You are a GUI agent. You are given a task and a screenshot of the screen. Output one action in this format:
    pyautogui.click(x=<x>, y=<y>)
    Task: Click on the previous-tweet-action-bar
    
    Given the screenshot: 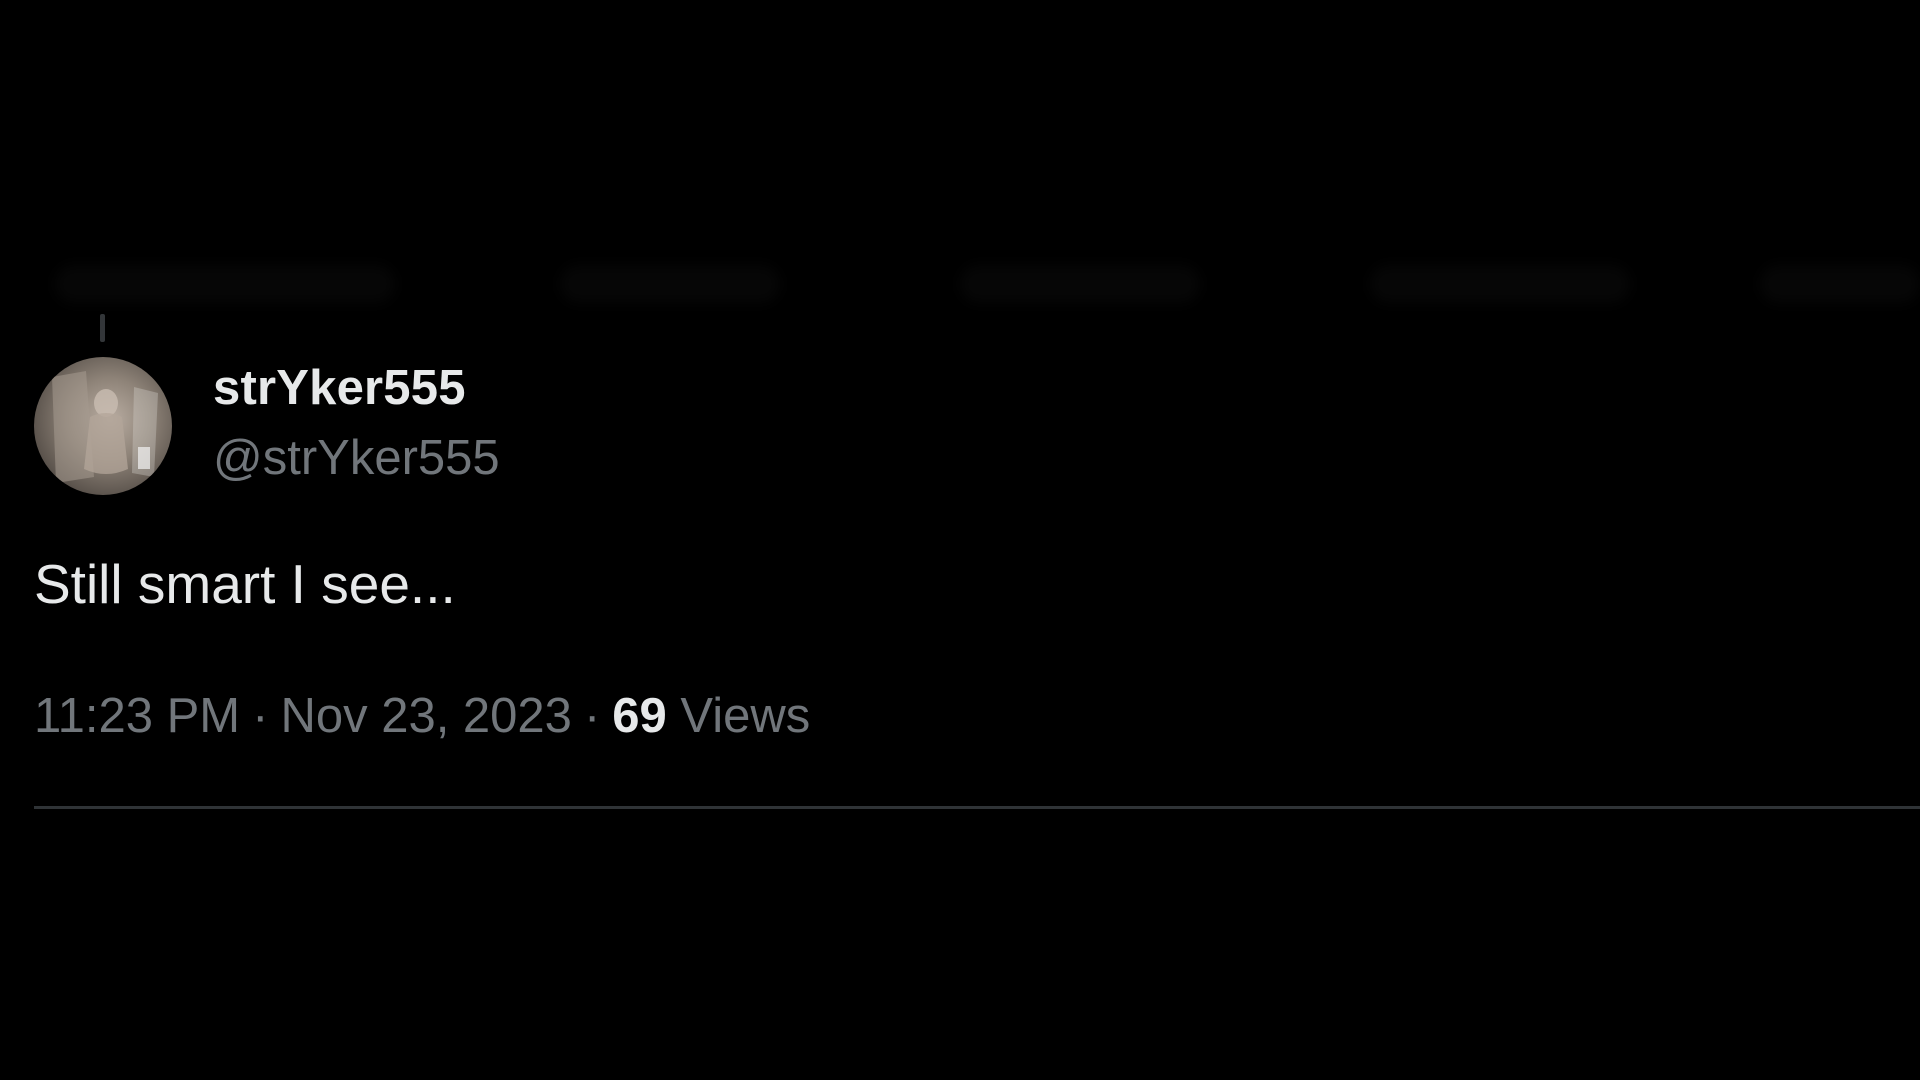 What is the action you would take?
    pyautogui.click(x=960, y=285)
    